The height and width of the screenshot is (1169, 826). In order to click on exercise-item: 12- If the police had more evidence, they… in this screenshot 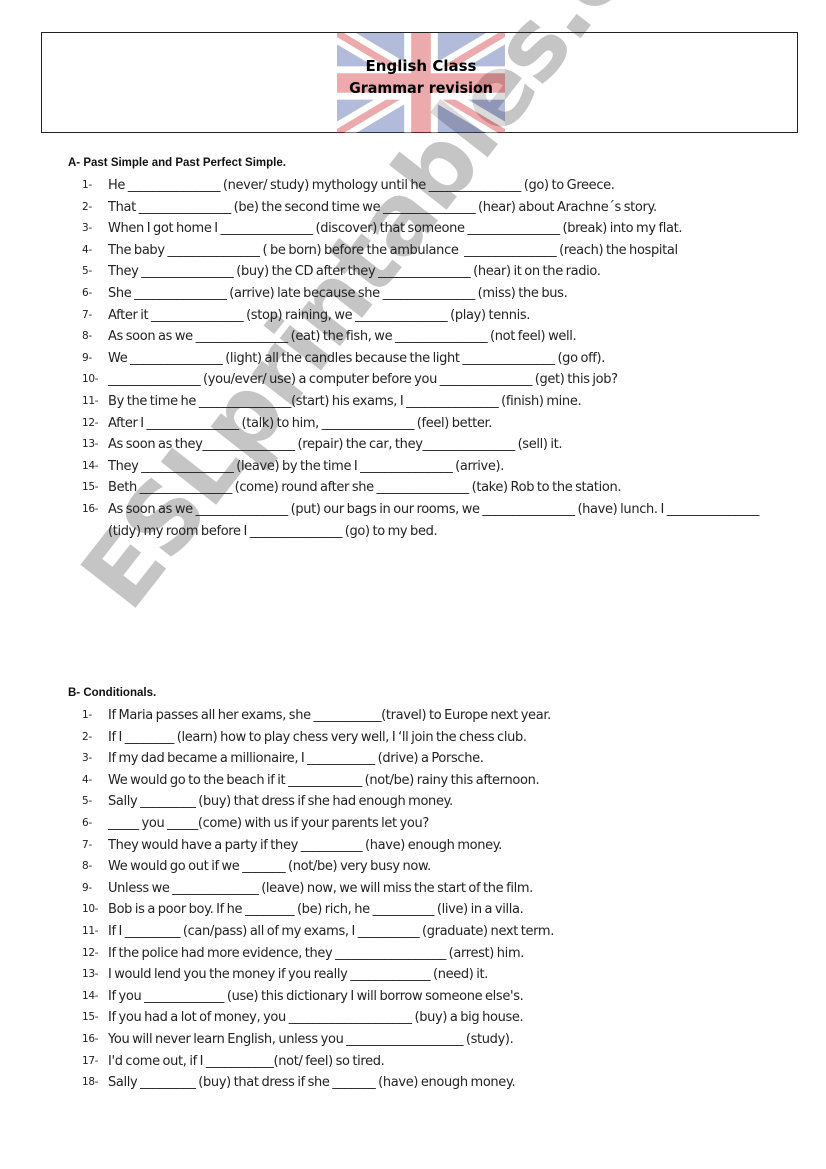, I will do `click(418, 954)`.